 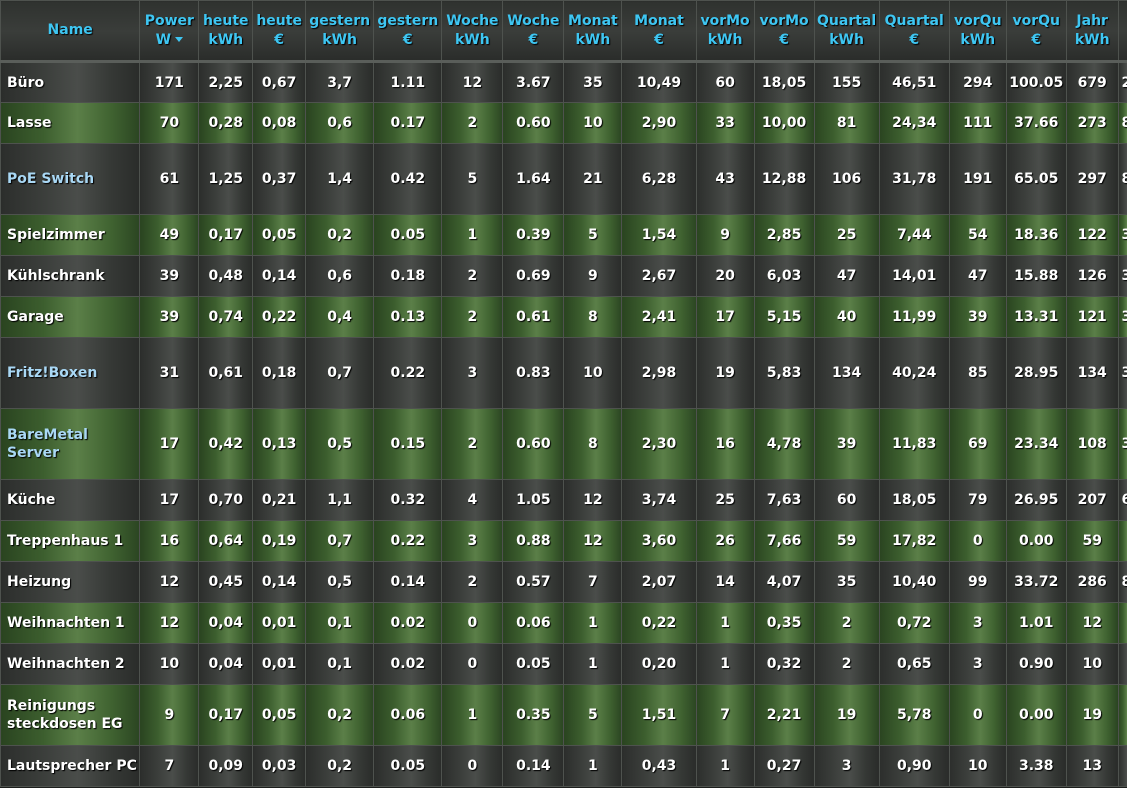 What do you see at coordinates (846, 500) in the screenshot?
I see `value-cell: 60` at bounding box center [846, 500].